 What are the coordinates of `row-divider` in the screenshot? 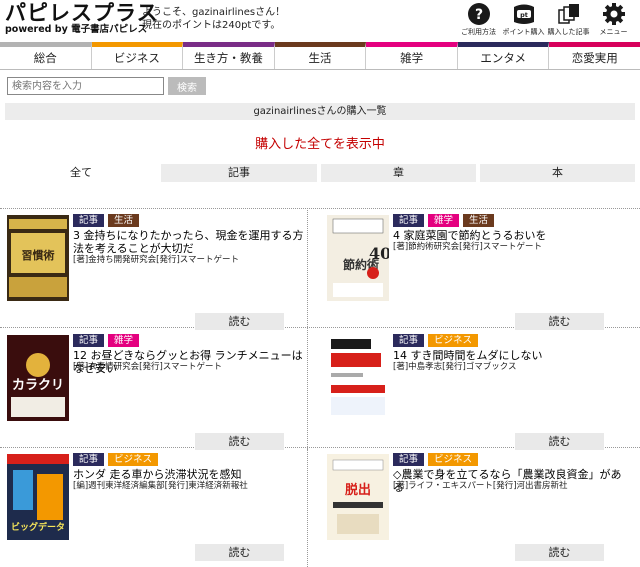 It's located at (320, 208).